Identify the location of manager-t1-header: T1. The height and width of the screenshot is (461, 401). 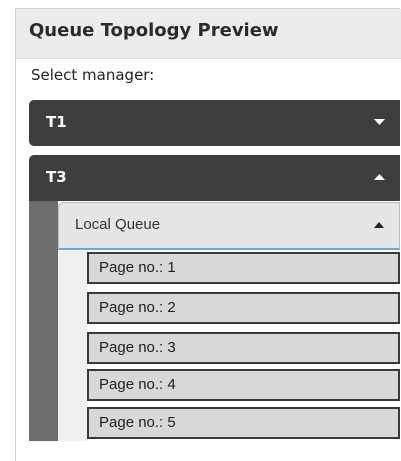
(214, 123).